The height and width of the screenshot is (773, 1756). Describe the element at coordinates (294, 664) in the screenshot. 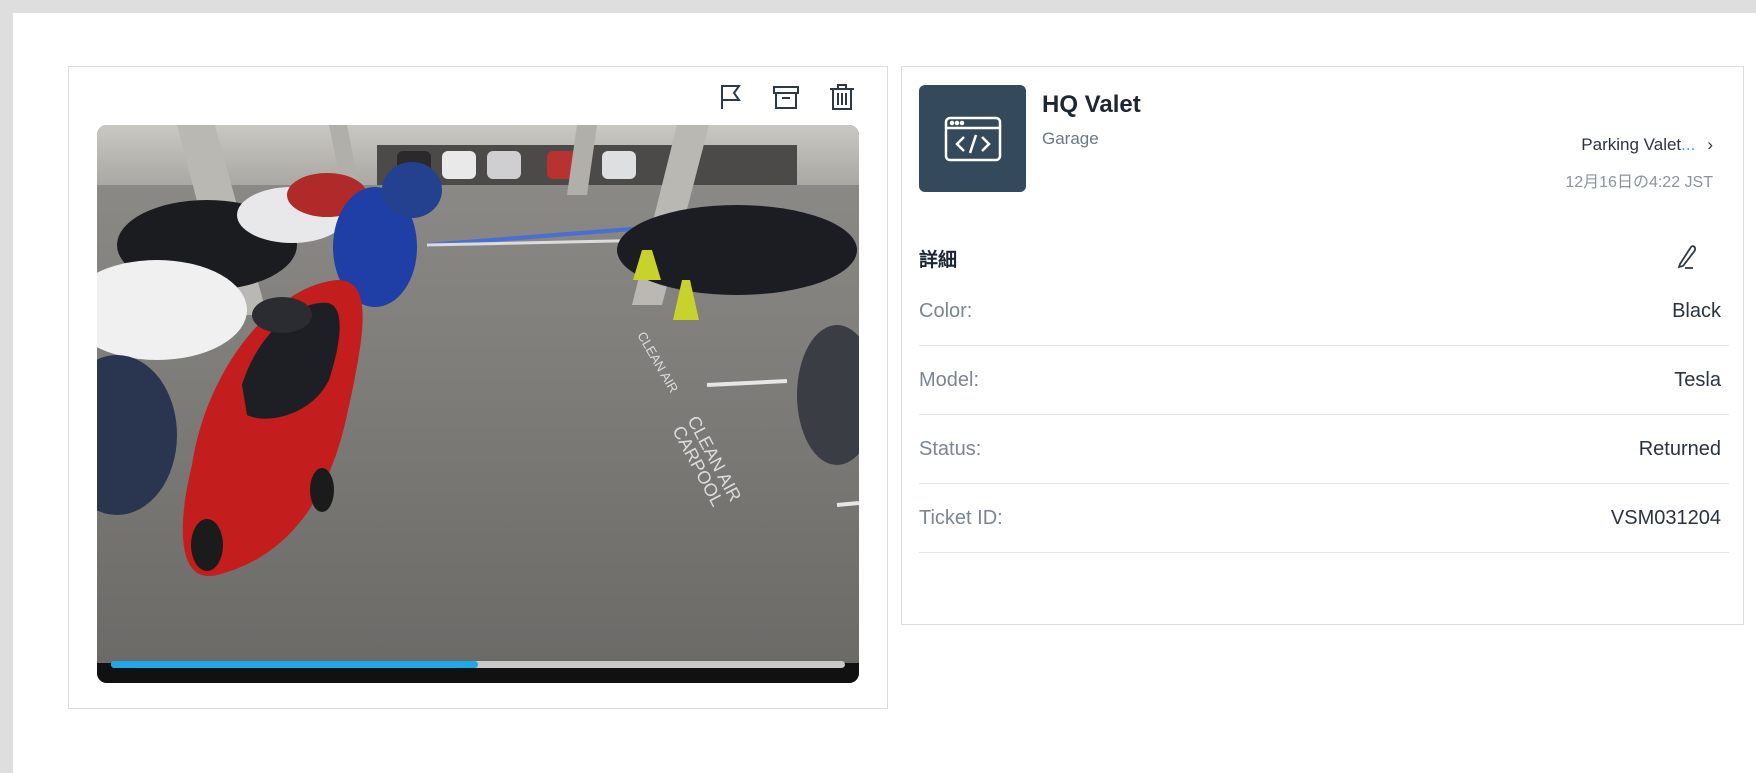

I see `video-progress-fill` at that location.